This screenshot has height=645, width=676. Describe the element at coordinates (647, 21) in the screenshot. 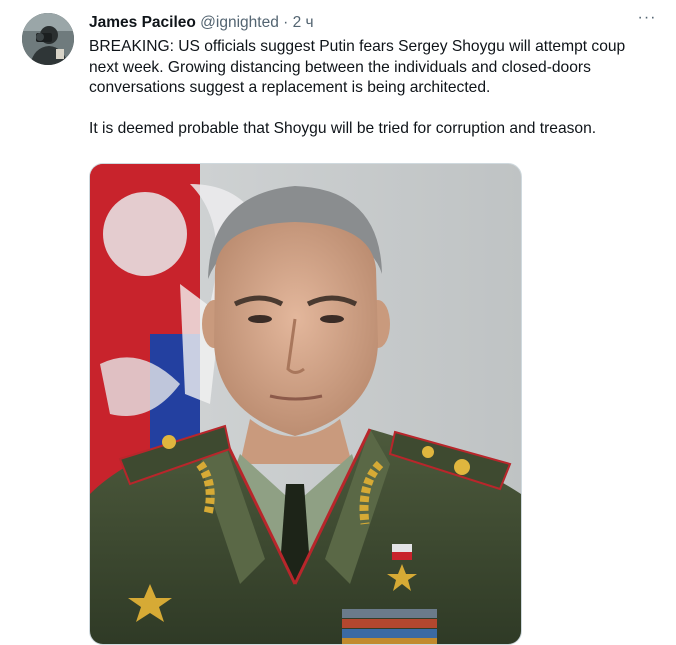

I see `more-options-icon: ···` at that location.